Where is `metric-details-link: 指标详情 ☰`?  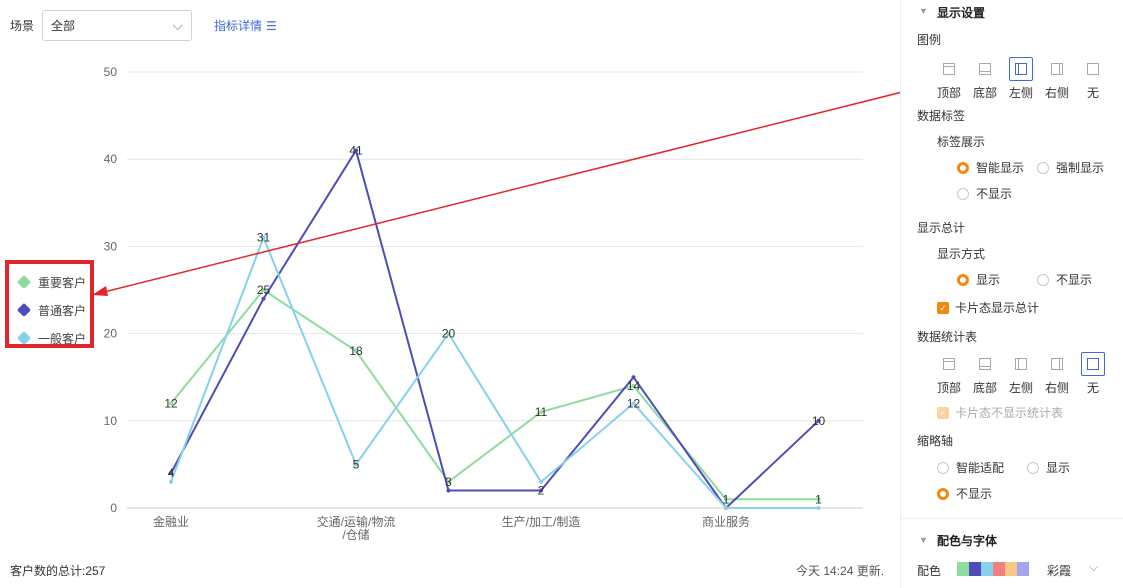
metric-details-link: 指标详情 ☰ is located at coordinates (245, 25).